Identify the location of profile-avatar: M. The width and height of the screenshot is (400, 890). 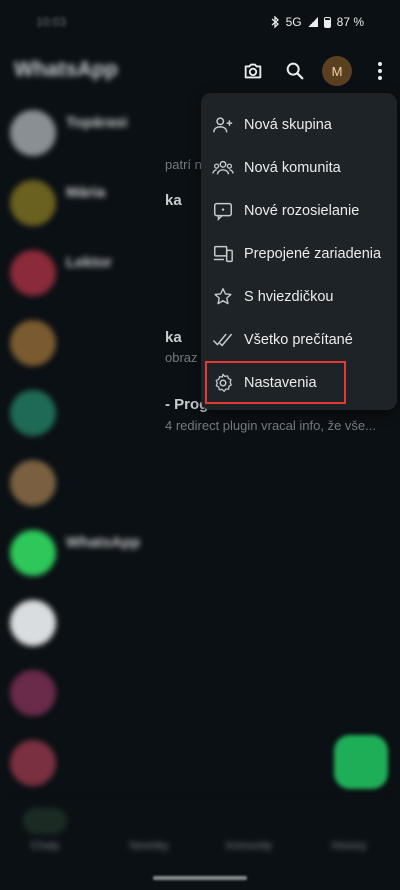
(337, 71).